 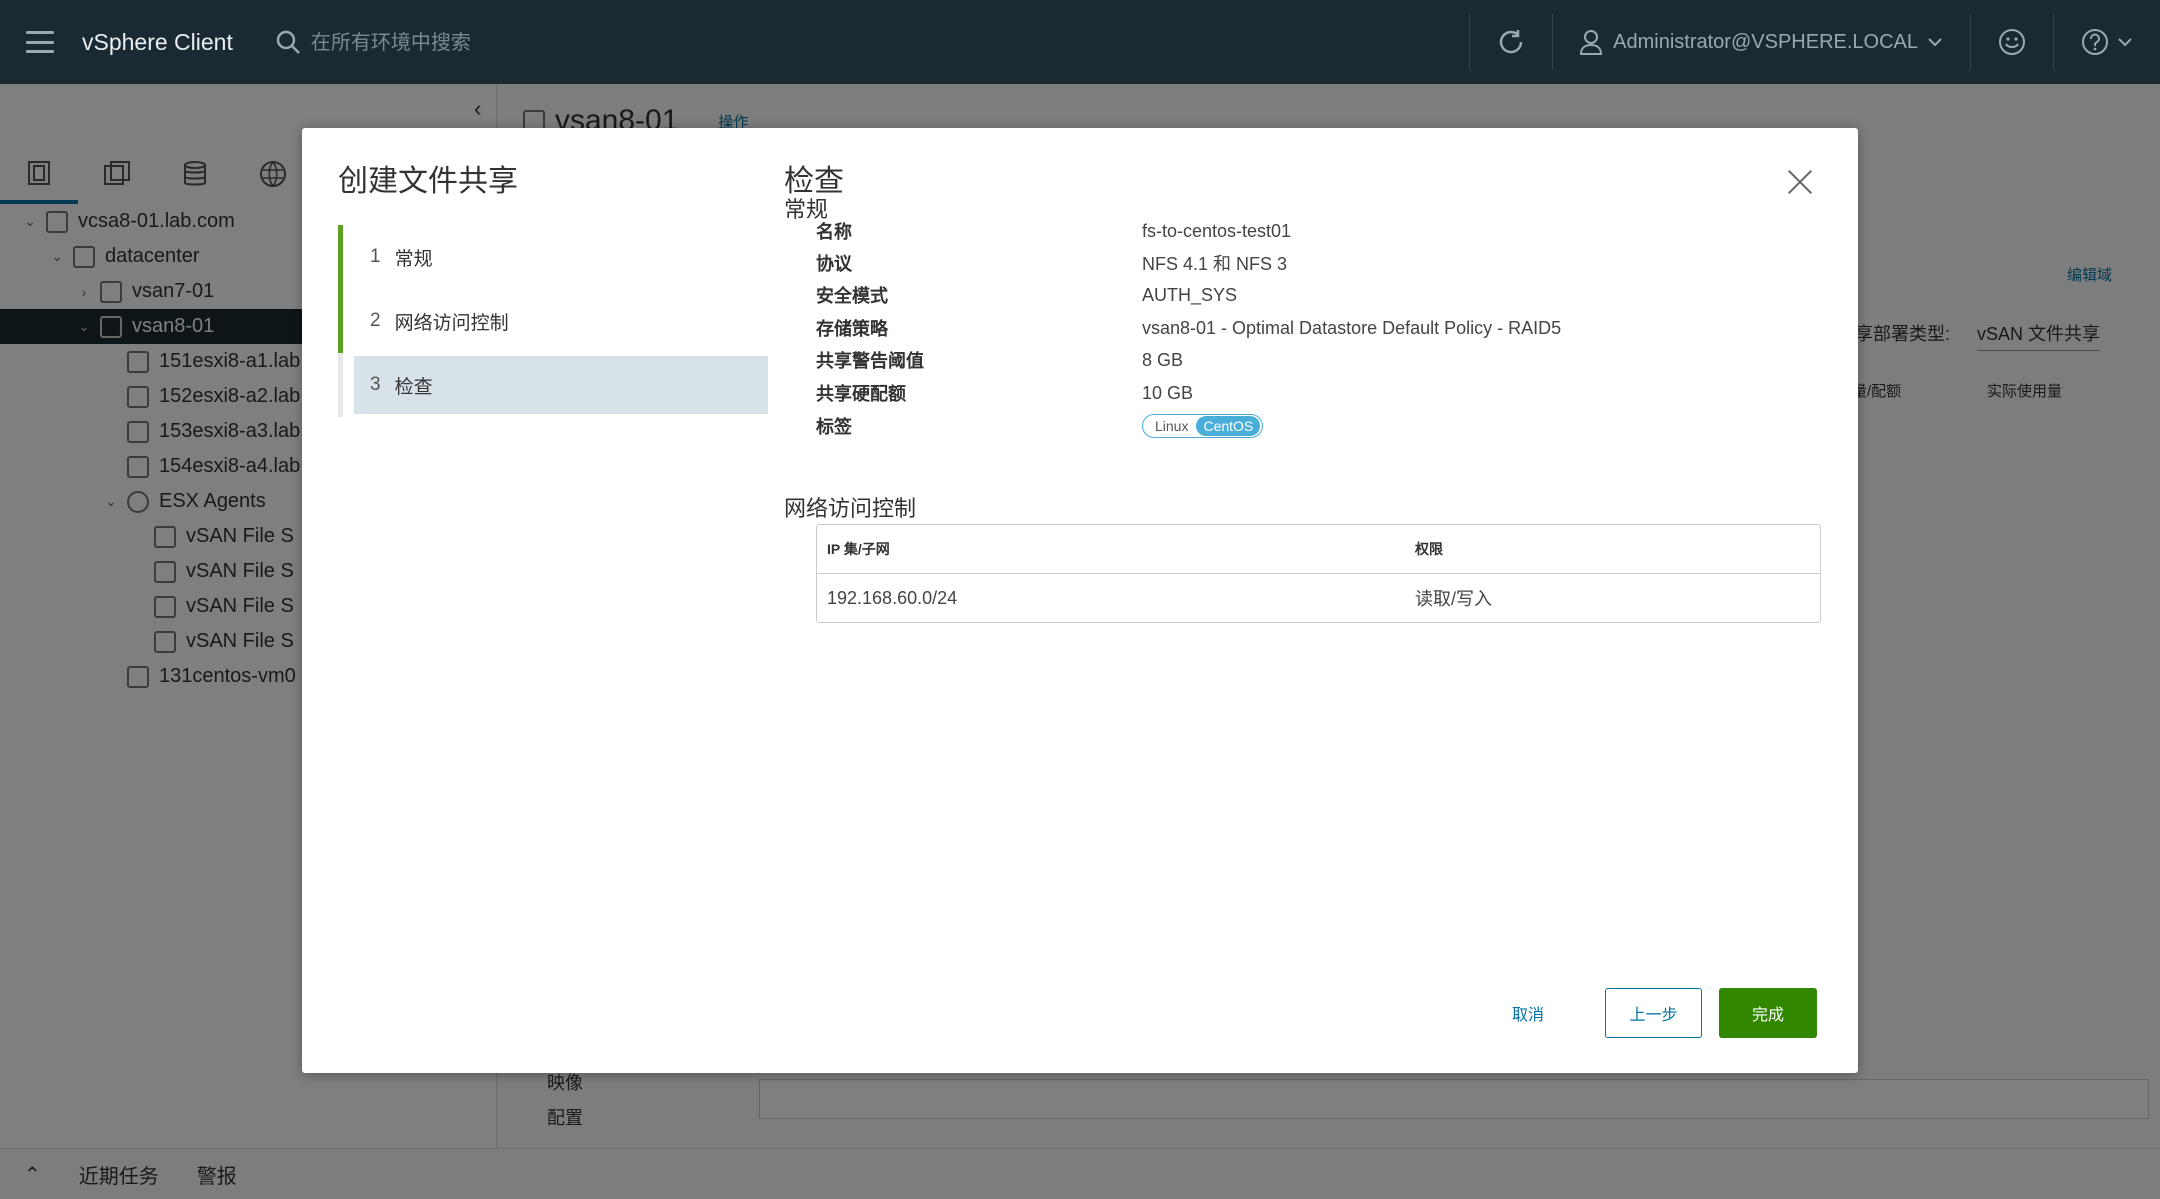 I want to click on close-icon, so click(x=1800, y=182).